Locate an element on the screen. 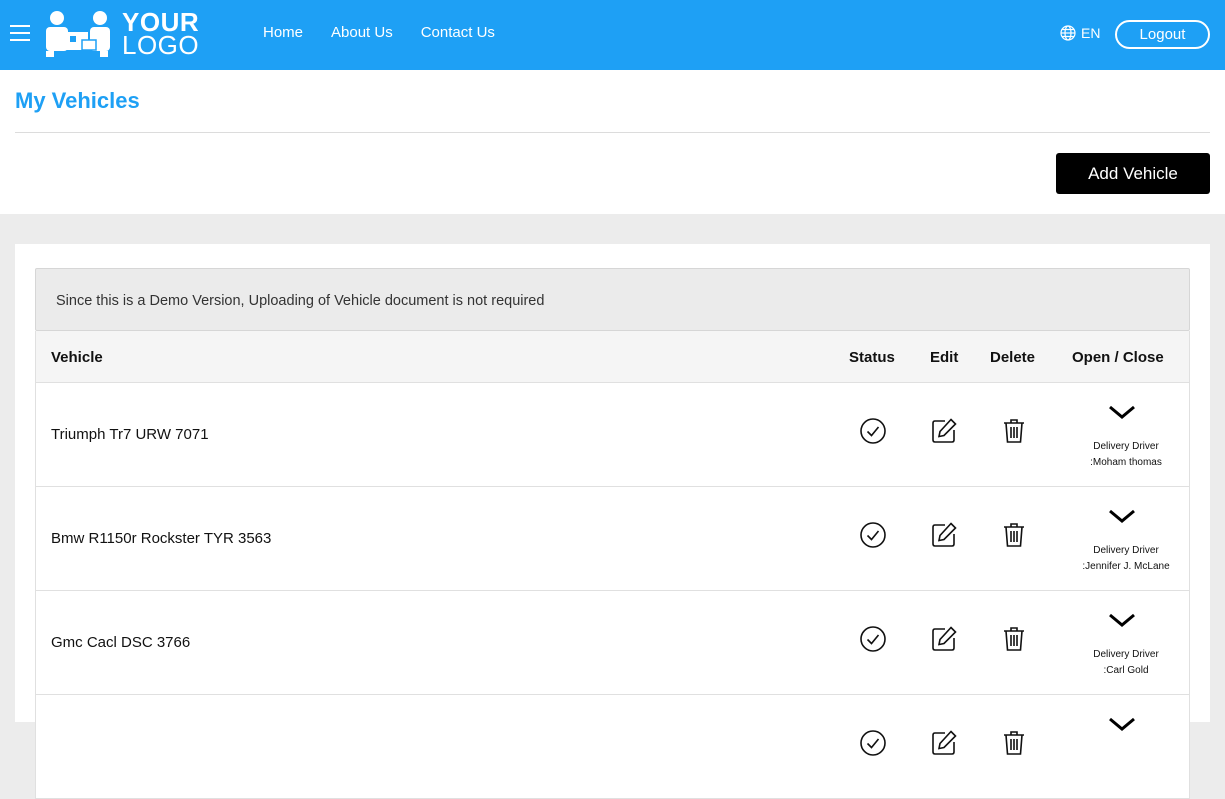 This screenshot has width=1225, height=799. column-header-open-close: Open / Close is located at coordinates (1118, 357).